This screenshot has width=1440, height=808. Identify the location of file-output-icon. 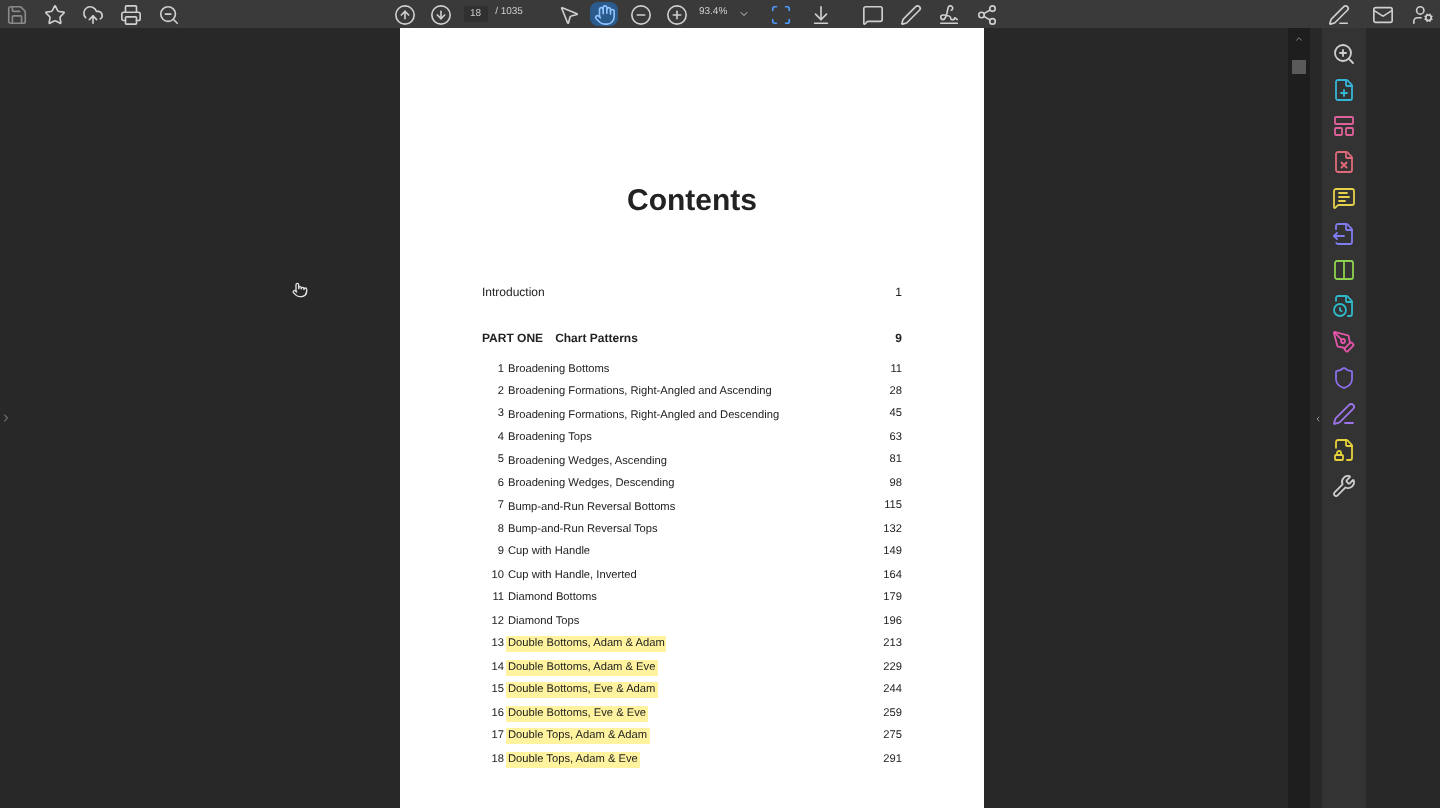
(1344, 234).